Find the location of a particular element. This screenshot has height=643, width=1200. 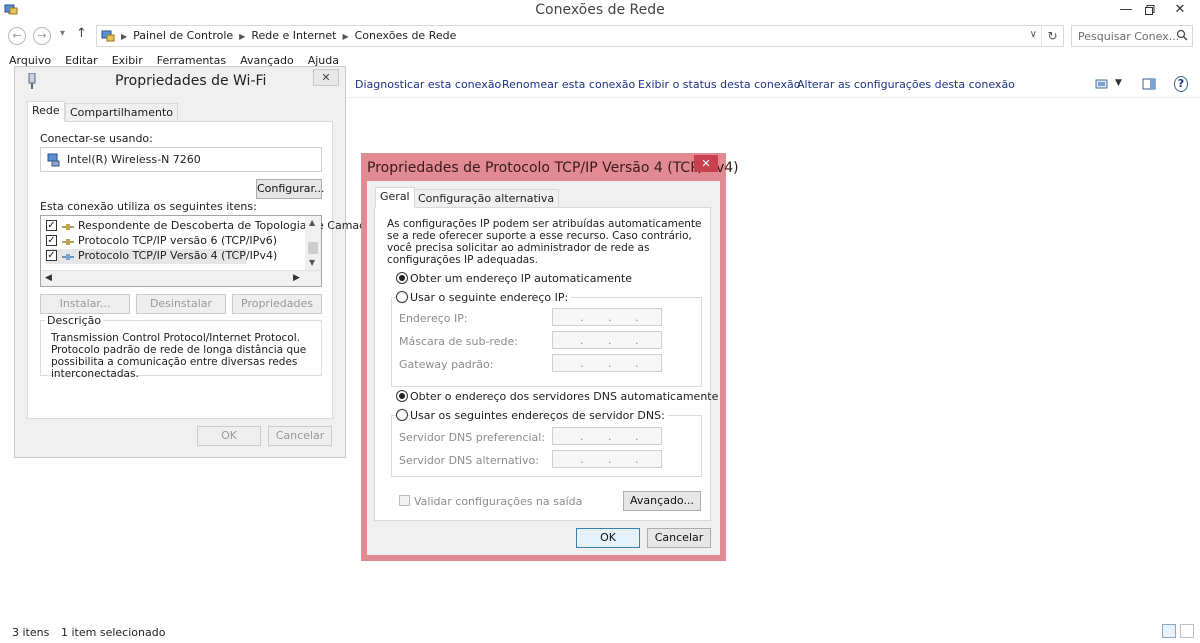

breadcrumb-control-panel: Painel de Controle is located at coordinates (183, 35).